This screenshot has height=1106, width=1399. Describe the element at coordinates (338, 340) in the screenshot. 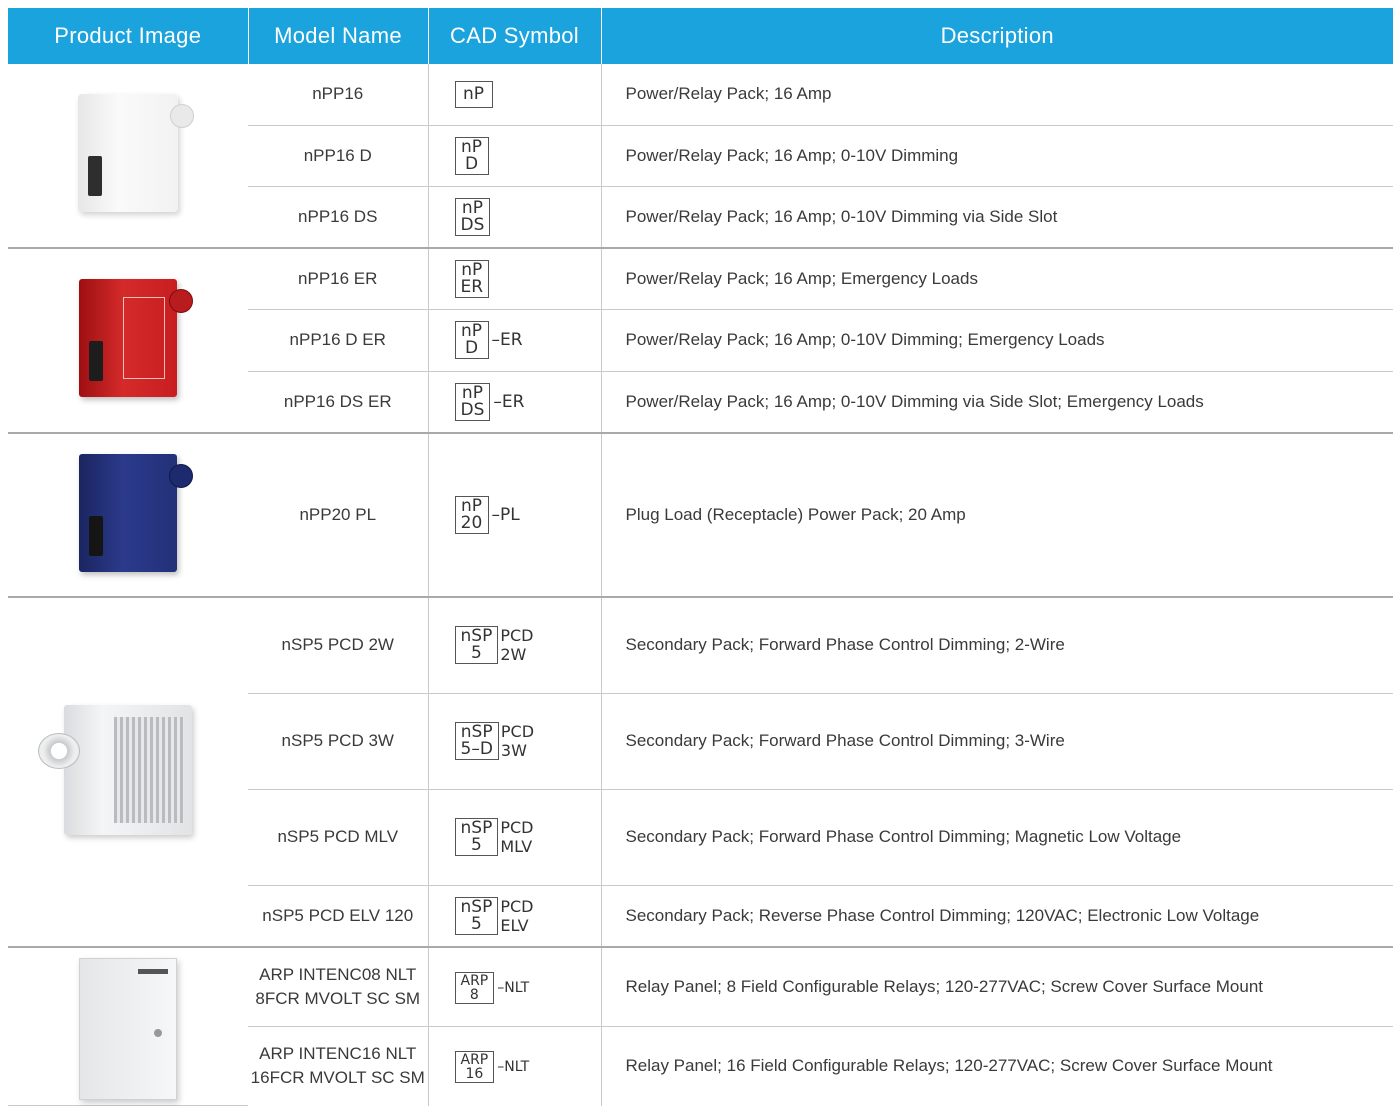

I see `model-name: nPP16 D ER` at that location.